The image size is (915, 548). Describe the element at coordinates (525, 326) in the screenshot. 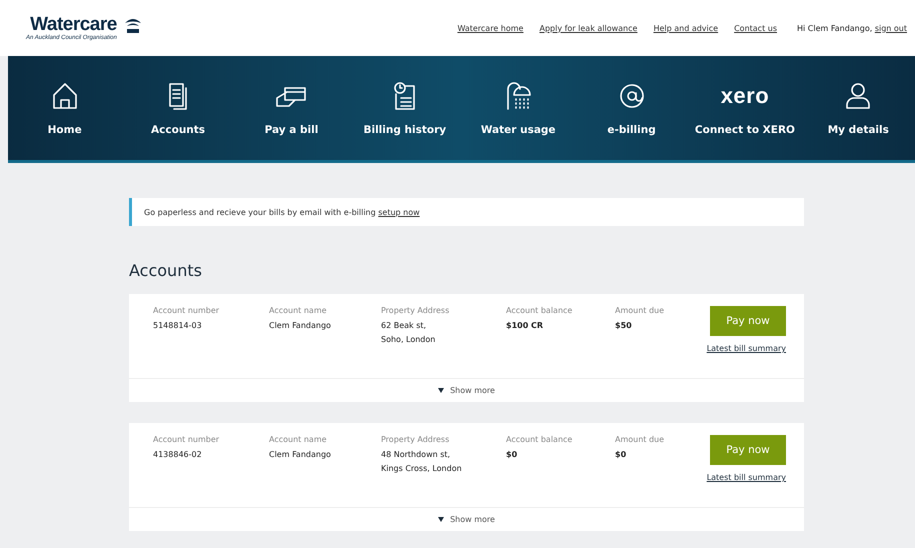

I see `field-value: $100 CR` at that location.